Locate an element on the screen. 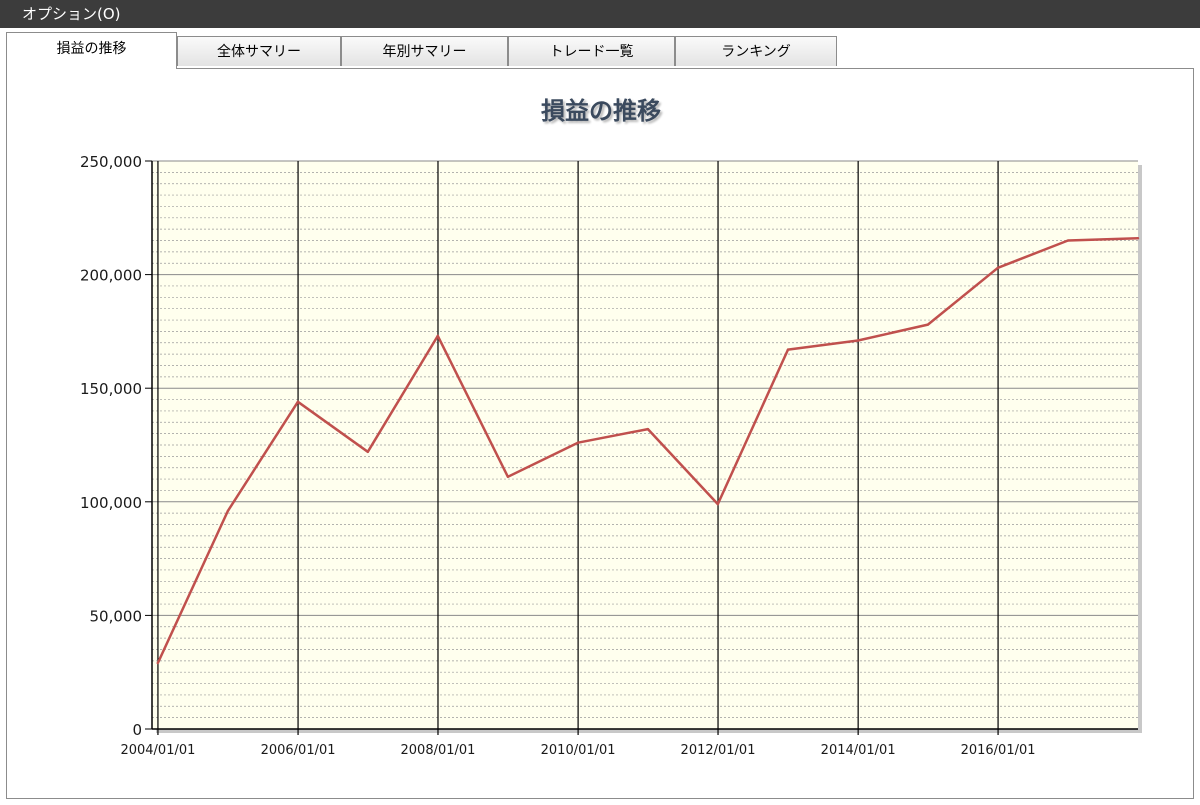  x-tick-label: 2012/01/01 is located at coordinates (718, 750).